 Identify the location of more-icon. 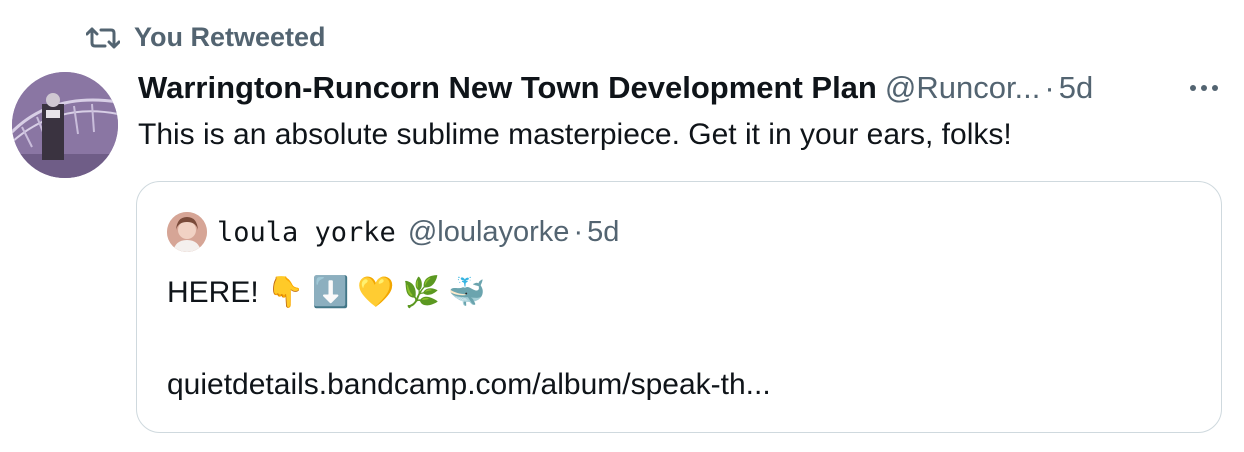
(1204, 88).